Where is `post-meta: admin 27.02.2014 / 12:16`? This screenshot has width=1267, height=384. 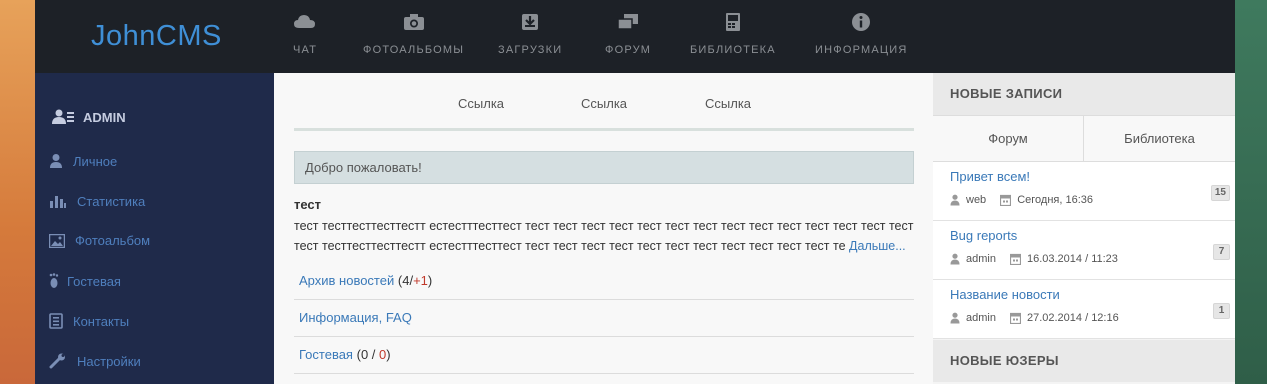 post-meta: admin 27.02.2014 / 12:16 is located at coordinates (1034, 318).